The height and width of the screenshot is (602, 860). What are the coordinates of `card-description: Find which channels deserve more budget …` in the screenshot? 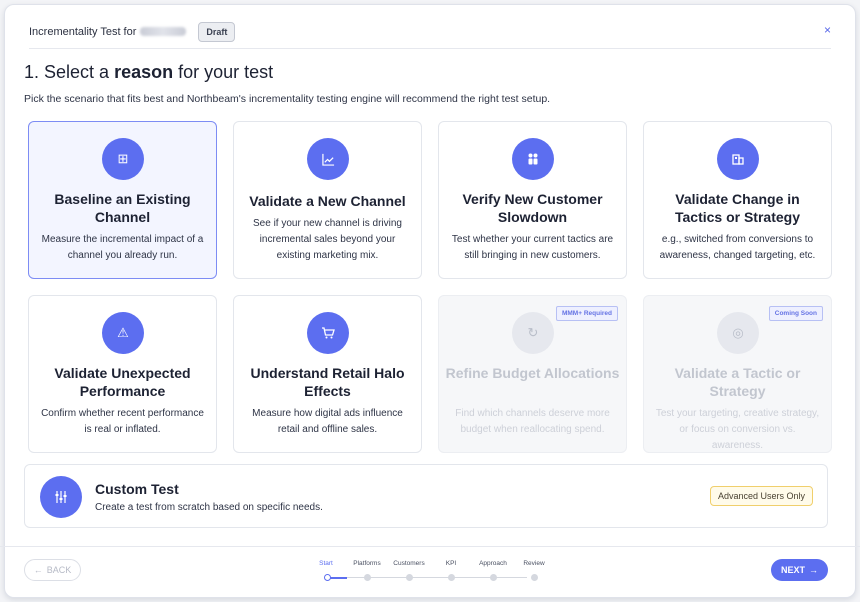 It's located at (532, 421).